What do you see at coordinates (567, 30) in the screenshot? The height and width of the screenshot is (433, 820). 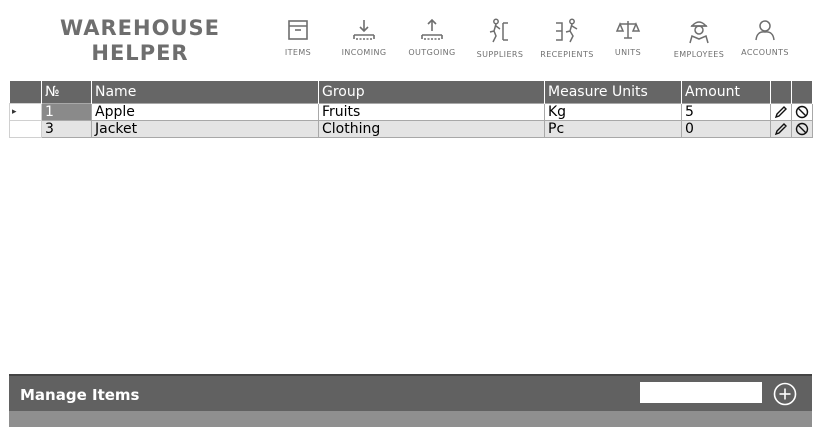 I see `recepients-icon` at bounding box center [567, 30].